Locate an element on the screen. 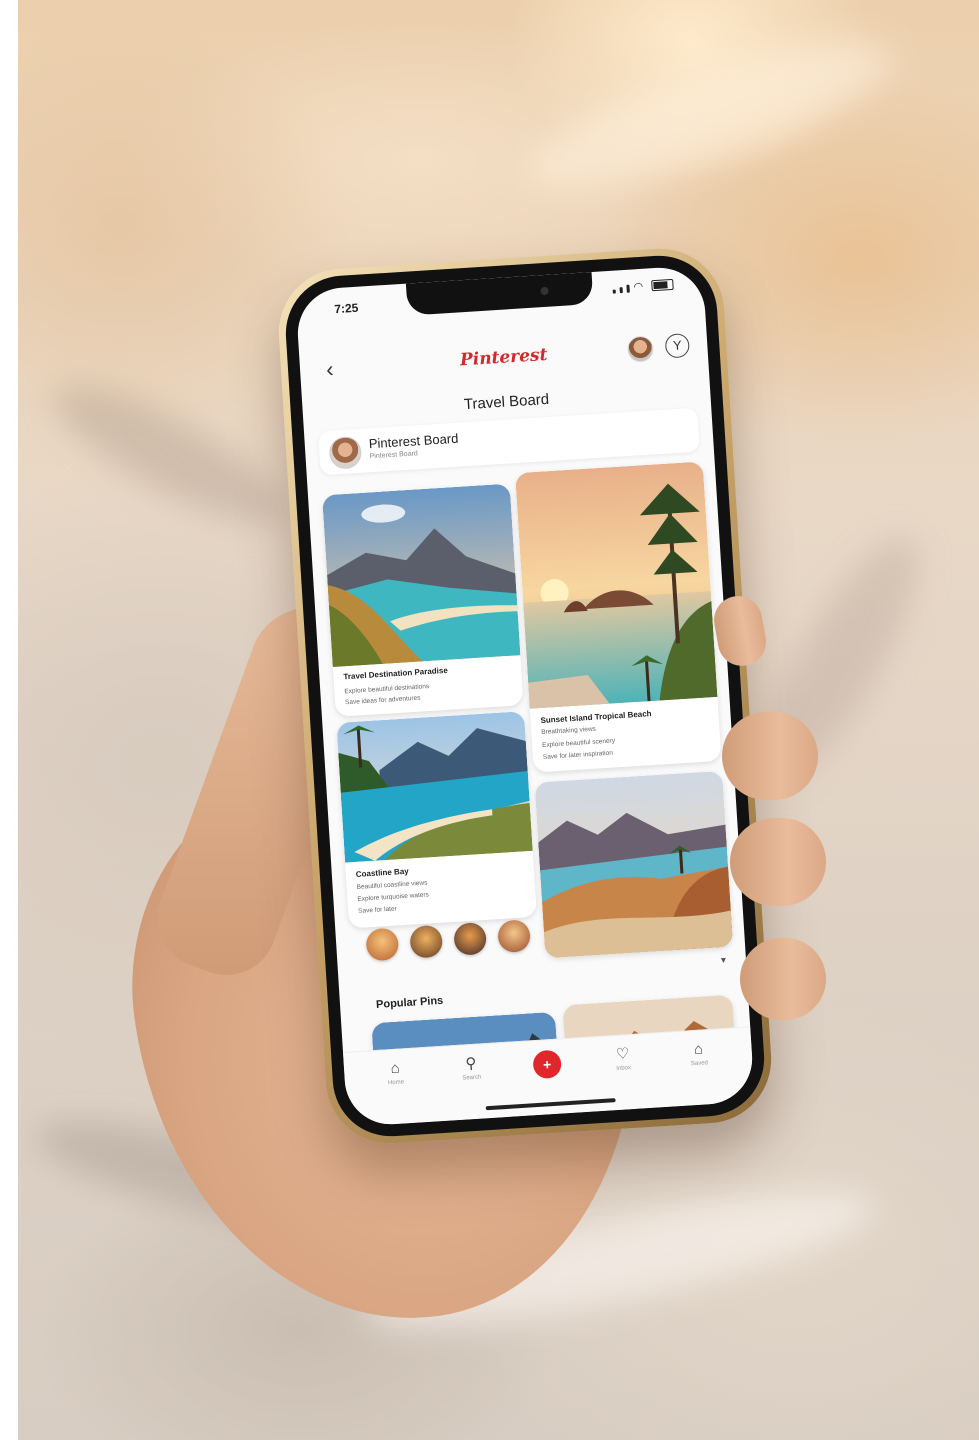 Image resolution: width=979 pixels, height=1440 pixels. section-label: Popular Pins is located at coordinates (409, 1002).